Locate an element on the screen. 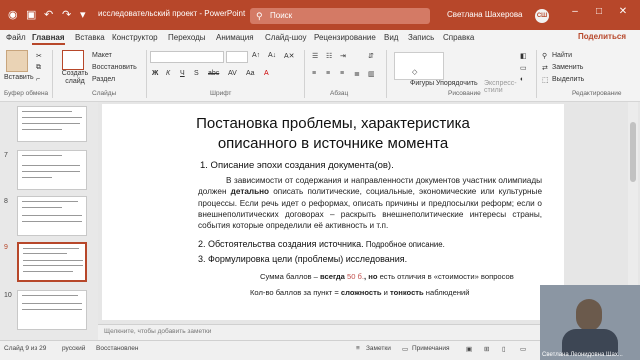 Image resolution: width=640 pixels, height=360 pixels. score-bold: , но is located at coordinates (371, 276).